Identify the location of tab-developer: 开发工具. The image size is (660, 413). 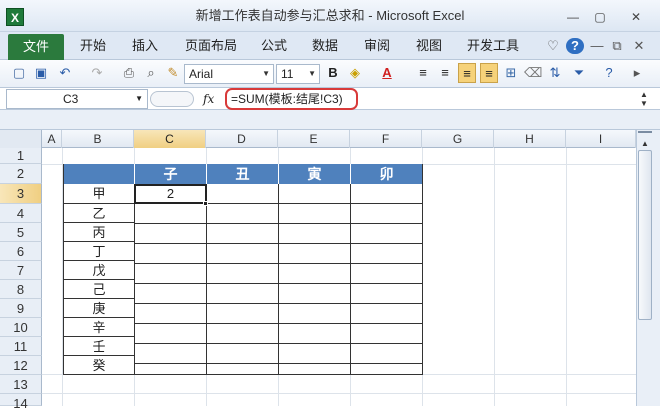
(493, 46).